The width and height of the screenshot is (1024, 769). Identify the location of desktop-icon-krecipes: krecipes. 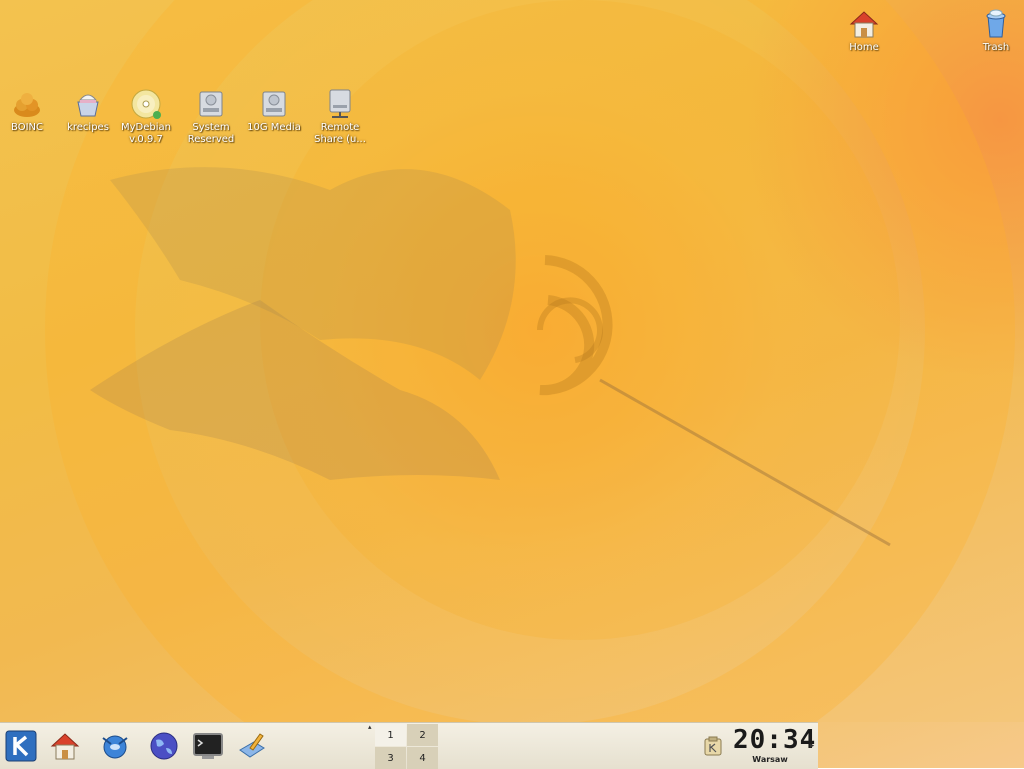
(88, 111).